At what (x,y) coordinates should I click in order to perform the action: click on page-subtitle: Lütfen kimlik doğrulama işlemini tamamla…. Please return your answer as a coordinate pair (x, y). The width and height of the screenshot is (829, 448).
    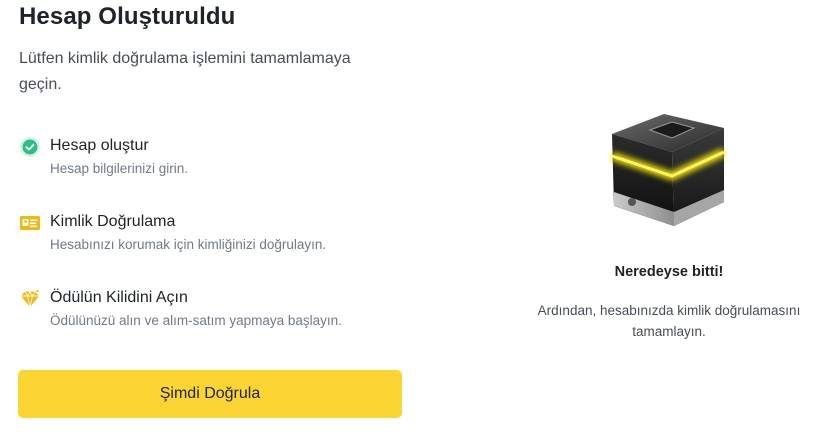
    Looking at the image, I should click on (185, 71).